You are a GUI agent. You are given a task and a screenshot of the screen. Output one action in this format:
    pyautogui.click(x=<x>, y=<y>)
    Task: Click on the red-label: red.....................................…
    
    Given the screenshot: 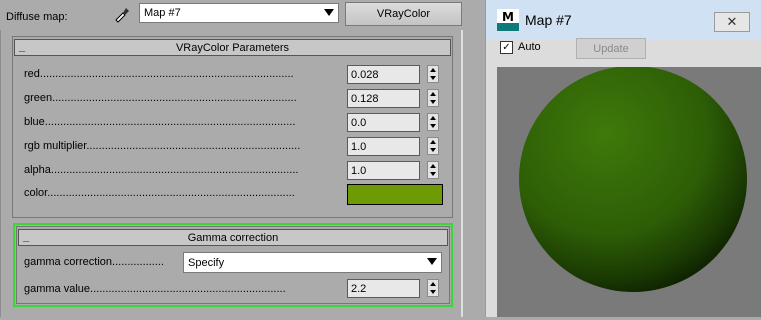 What is the action you would take?
    pyautogui.click(x=159, y=74)
    